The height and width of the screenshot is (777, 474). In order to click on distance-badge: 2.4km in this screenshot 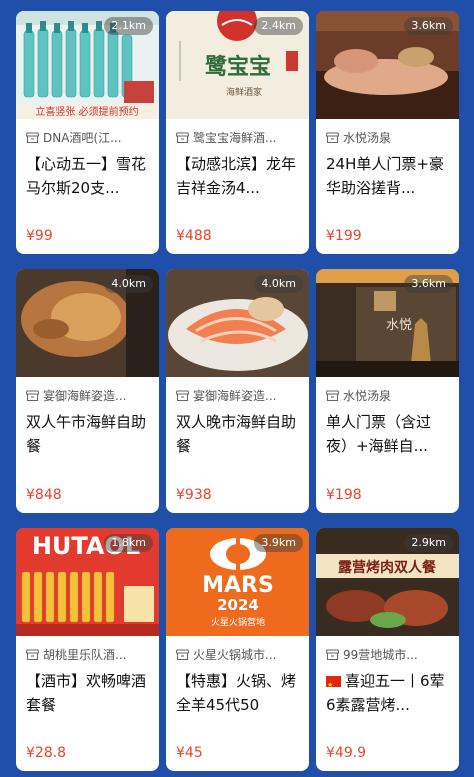, I will do `click(278, 26)`.